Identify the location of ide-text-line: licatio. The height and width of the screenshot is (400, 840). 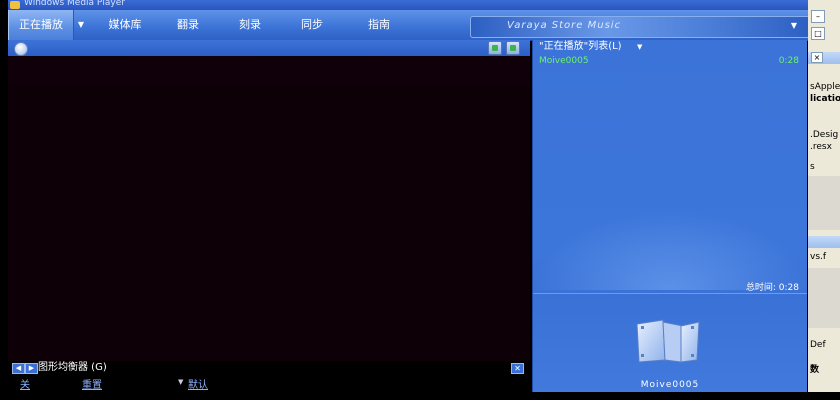
(825, 99).